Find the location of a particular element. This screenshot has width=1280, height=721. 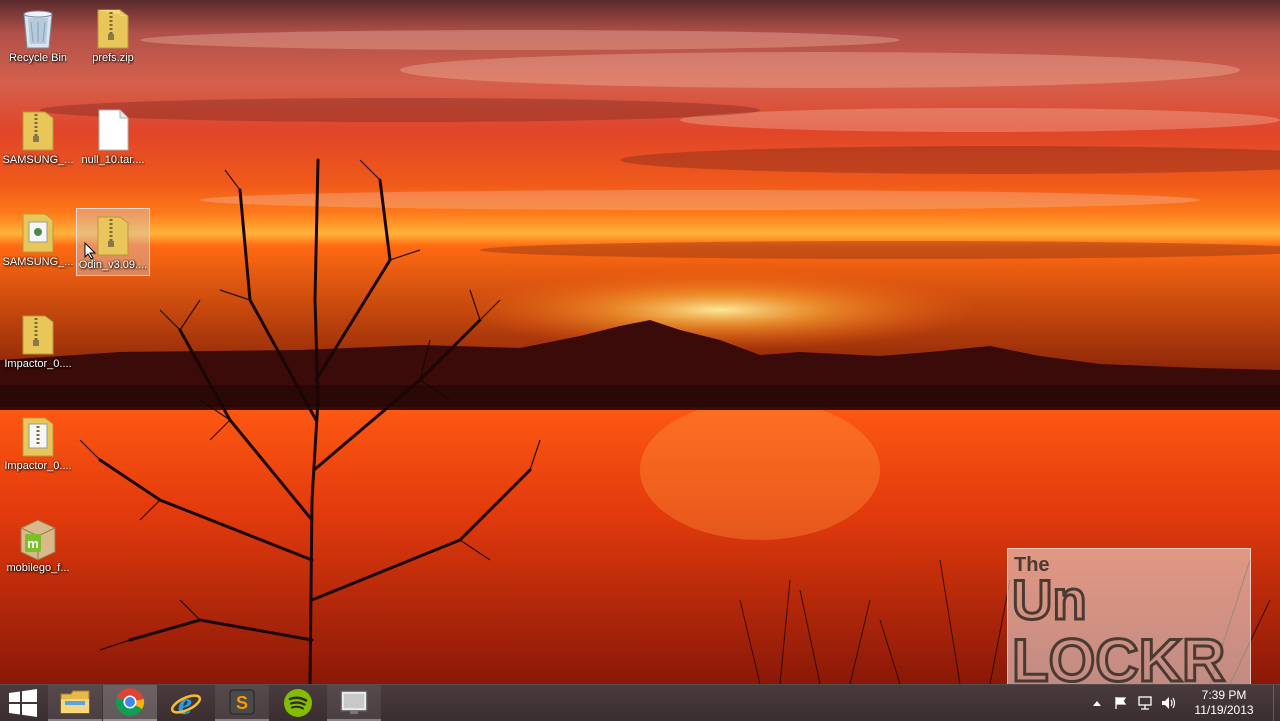

start-button is located at coordinates (23, 703).